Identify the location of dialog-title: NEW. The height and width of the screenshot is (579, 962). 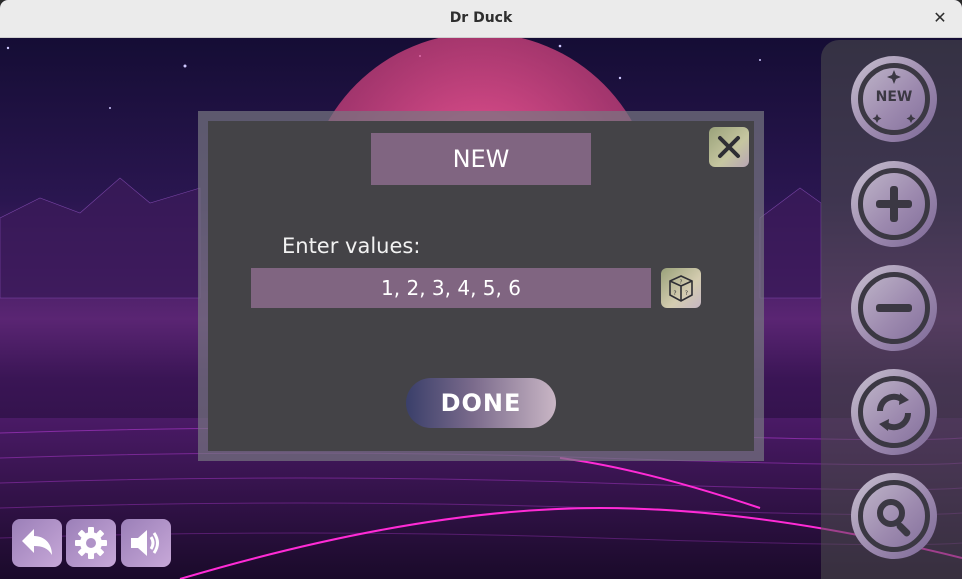
(481, 159).